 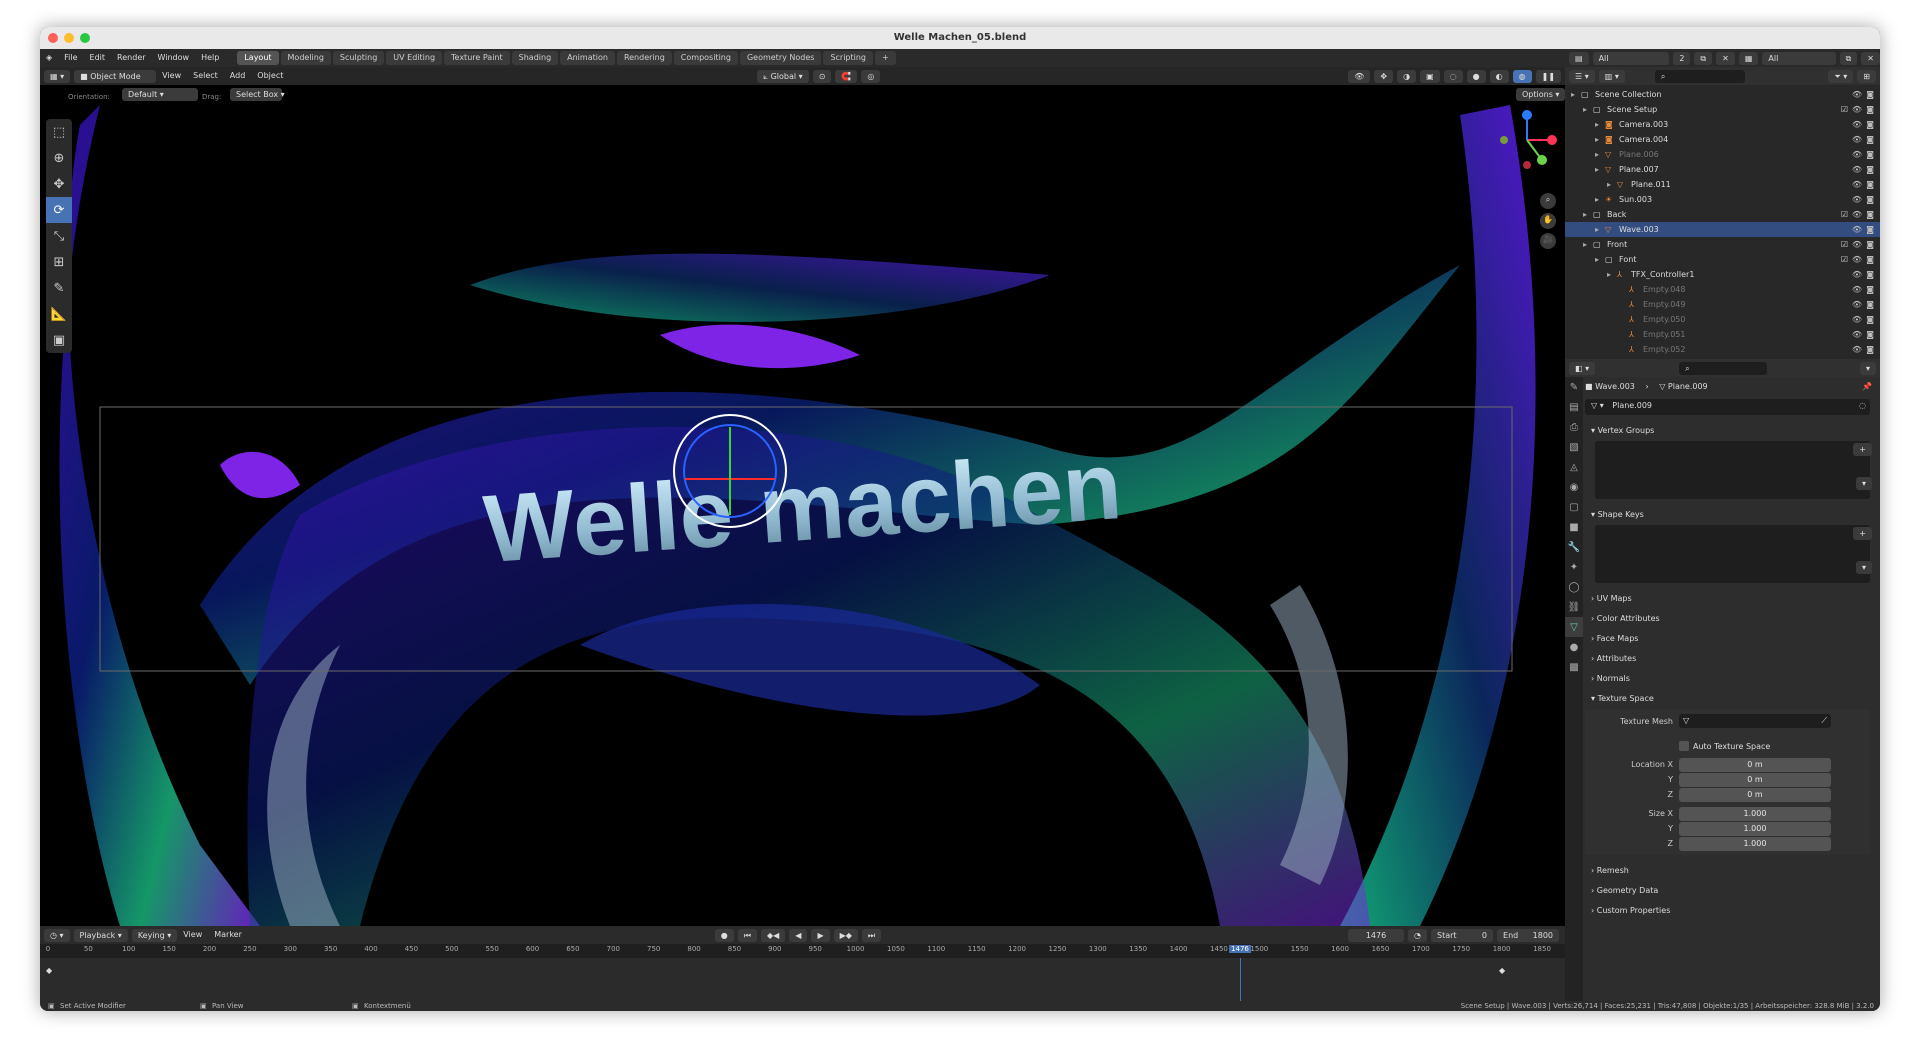 What do you see at coordinates (59, 158) in the screenshot?
I see `cursor-icon: ⊕` at bounding box center [59, 158].